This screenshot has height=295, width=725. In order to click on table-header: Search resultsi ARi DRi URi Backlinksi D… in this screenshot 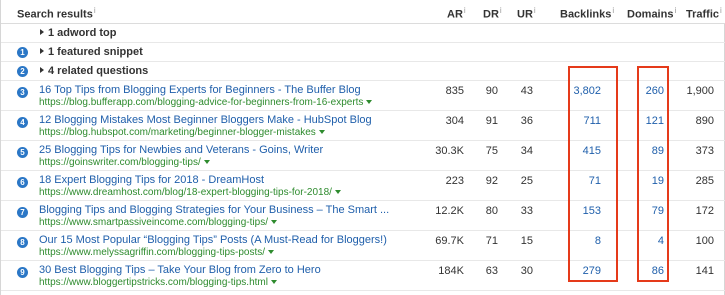, I will do `click(363, 12)`.